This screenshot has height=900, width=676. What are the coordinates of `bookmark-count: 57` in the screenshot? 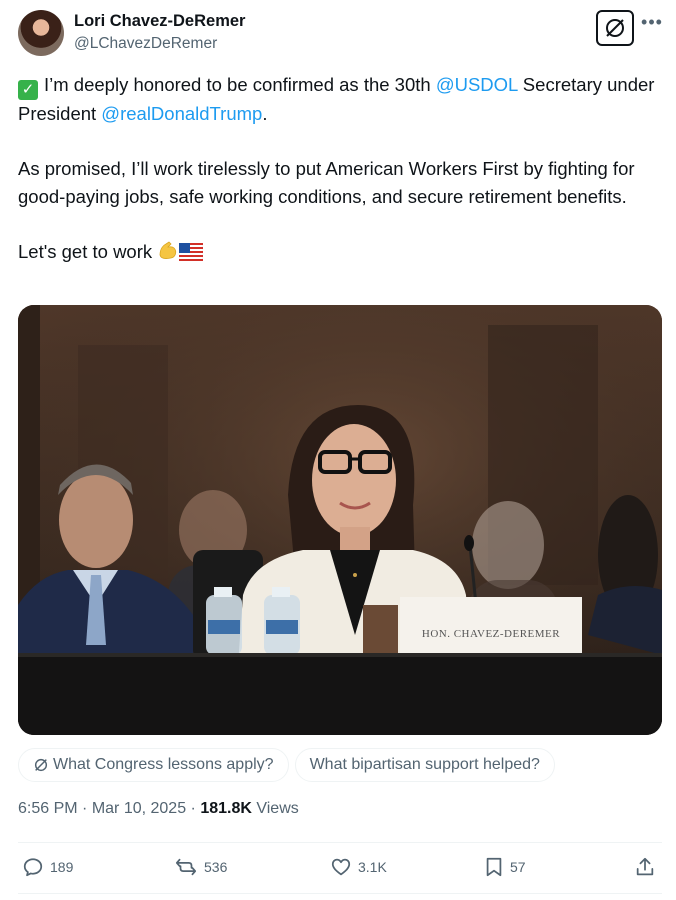 It's located at (518, 867).